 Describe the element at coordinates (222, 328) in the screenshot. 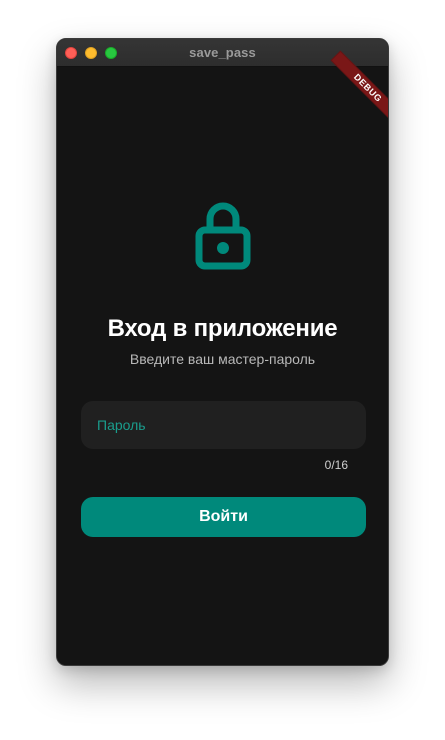

I see `page-title: Вход в приложение` at that location.